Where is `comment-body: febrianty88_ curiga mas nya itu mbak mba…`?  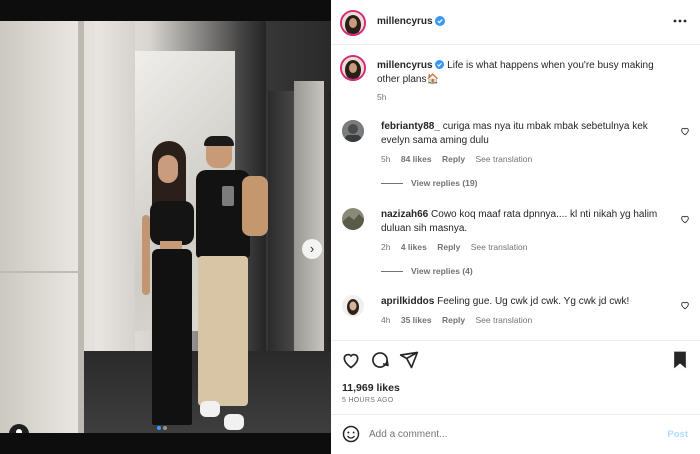 comment-body: febrianty88_ curiga mas nya itu mbak mba… is located at coordinates (526, 134).